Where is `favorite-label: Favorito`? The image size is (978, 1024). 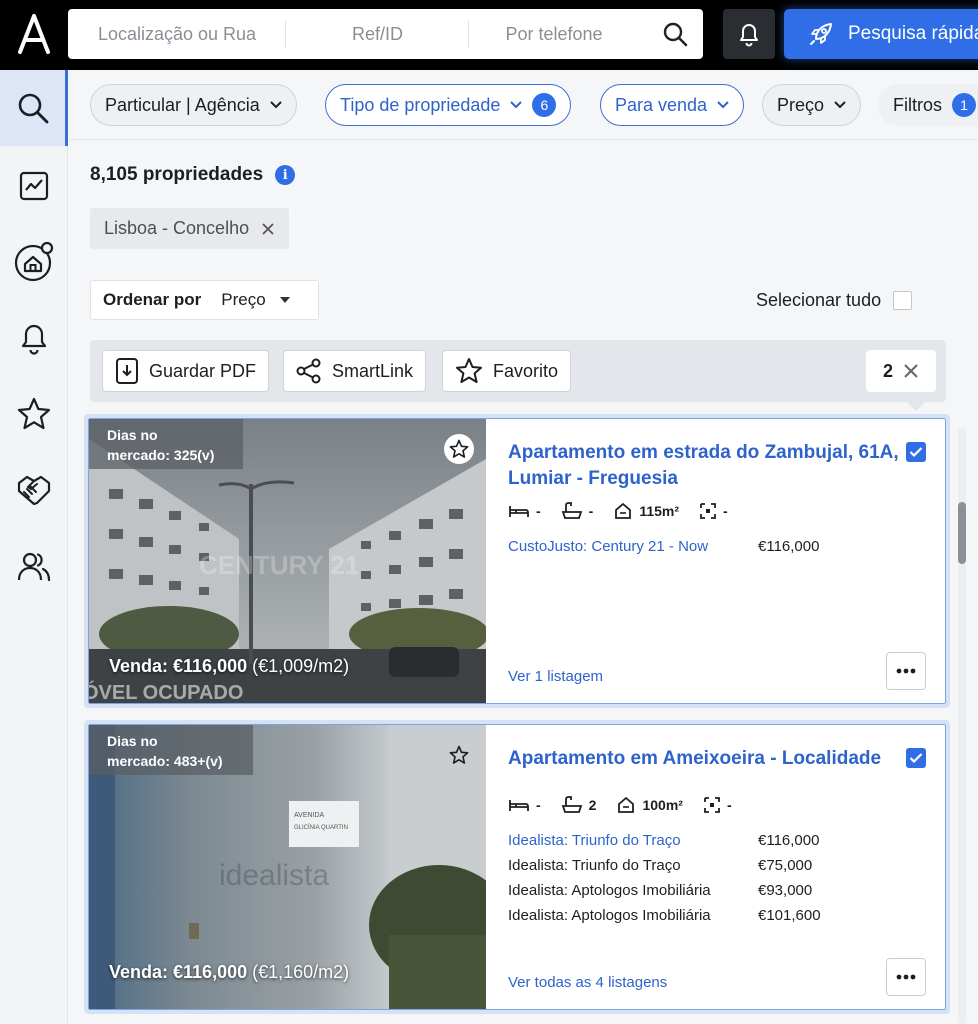
favorite-label: Favorito is located at coordinates (526, 370).